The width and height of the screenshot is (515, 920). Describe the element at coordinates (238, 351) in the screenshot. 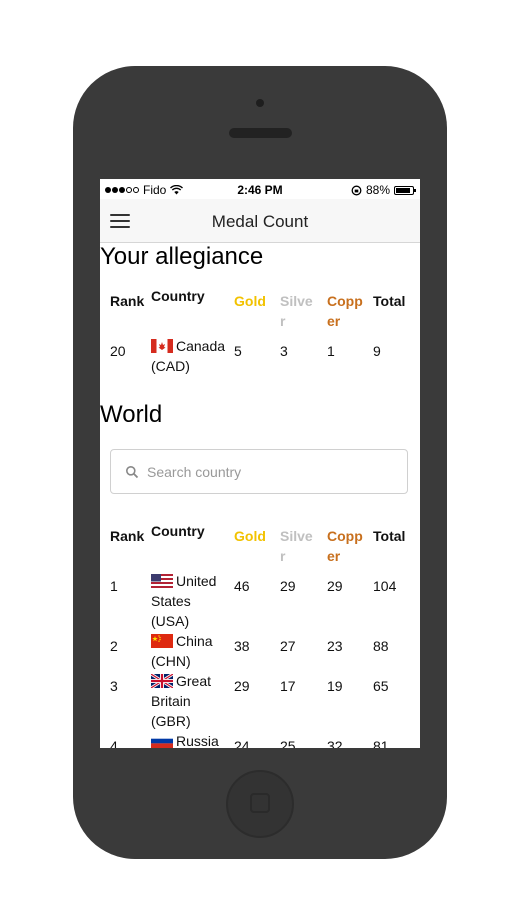

I see `gold-cell: 5` at that location.